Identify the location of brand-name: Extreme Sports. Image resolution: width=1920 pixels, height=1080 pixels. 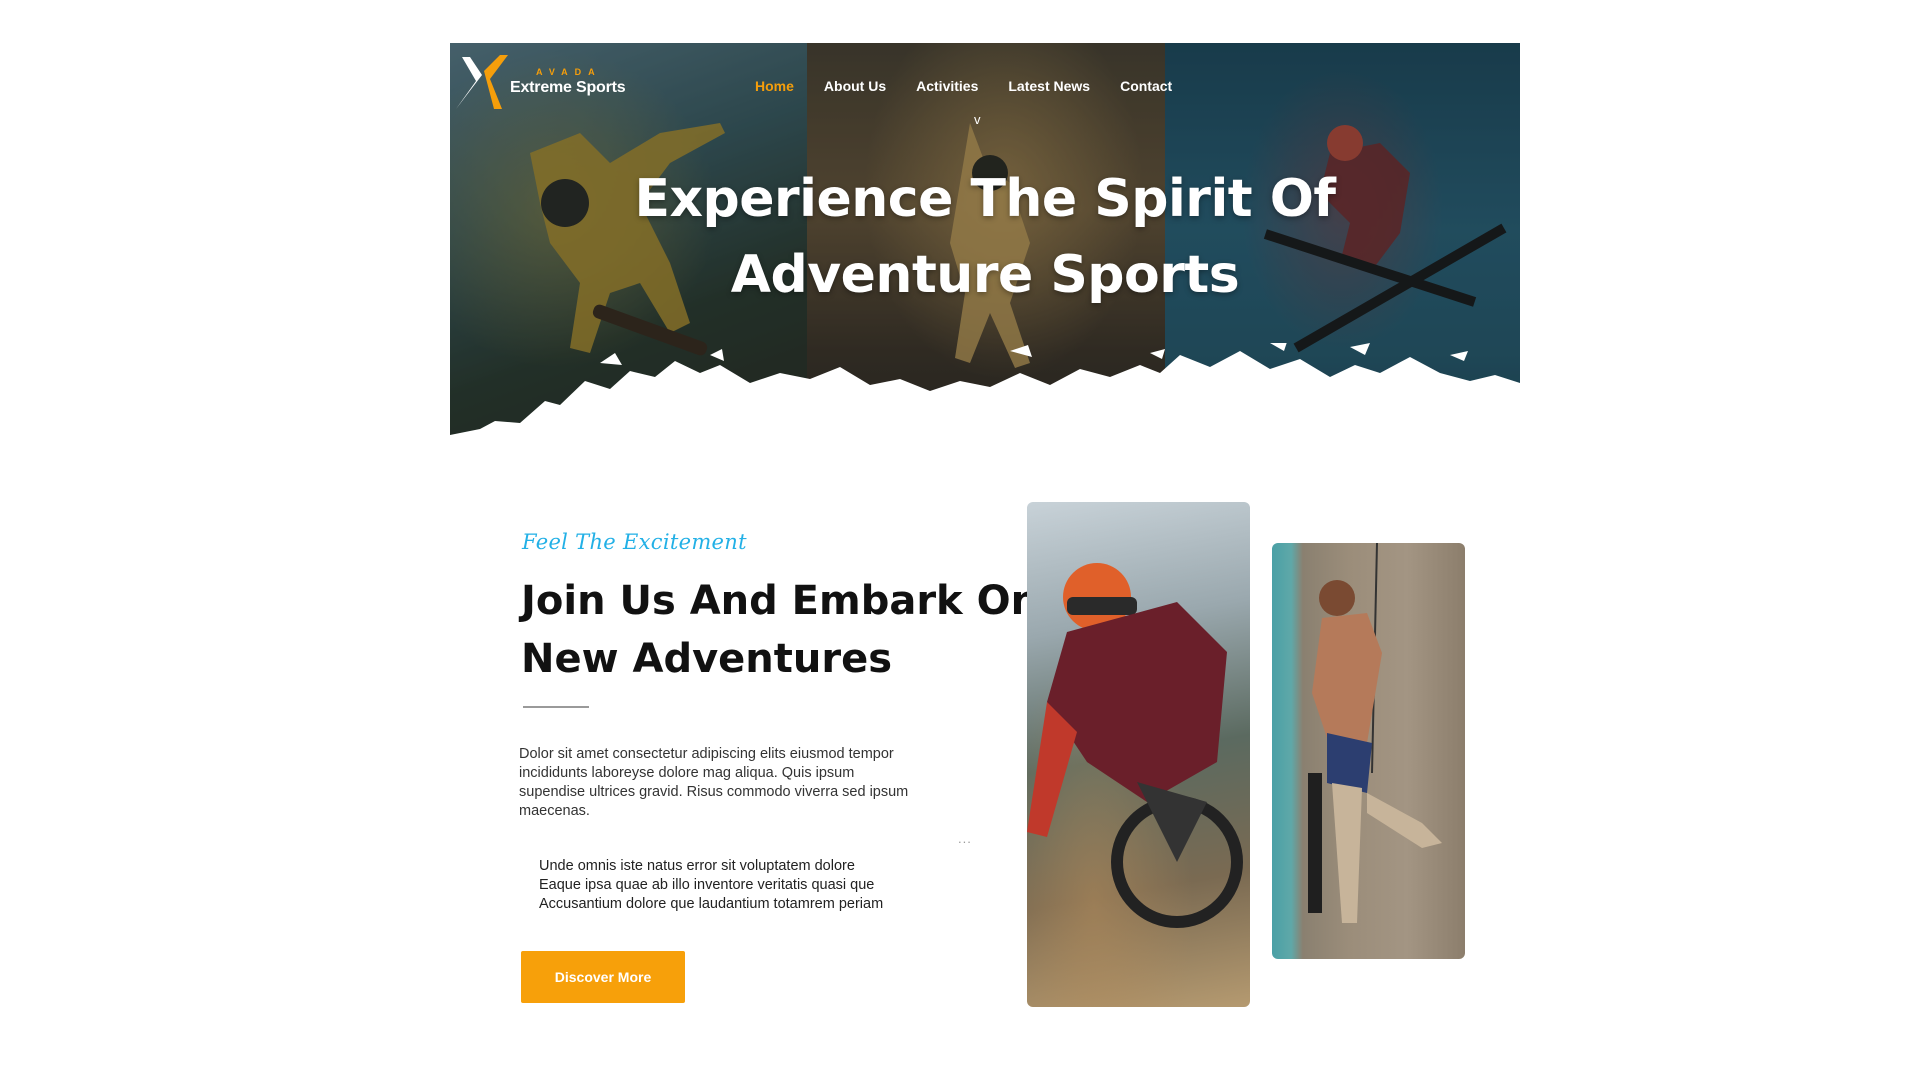
(568, 87).